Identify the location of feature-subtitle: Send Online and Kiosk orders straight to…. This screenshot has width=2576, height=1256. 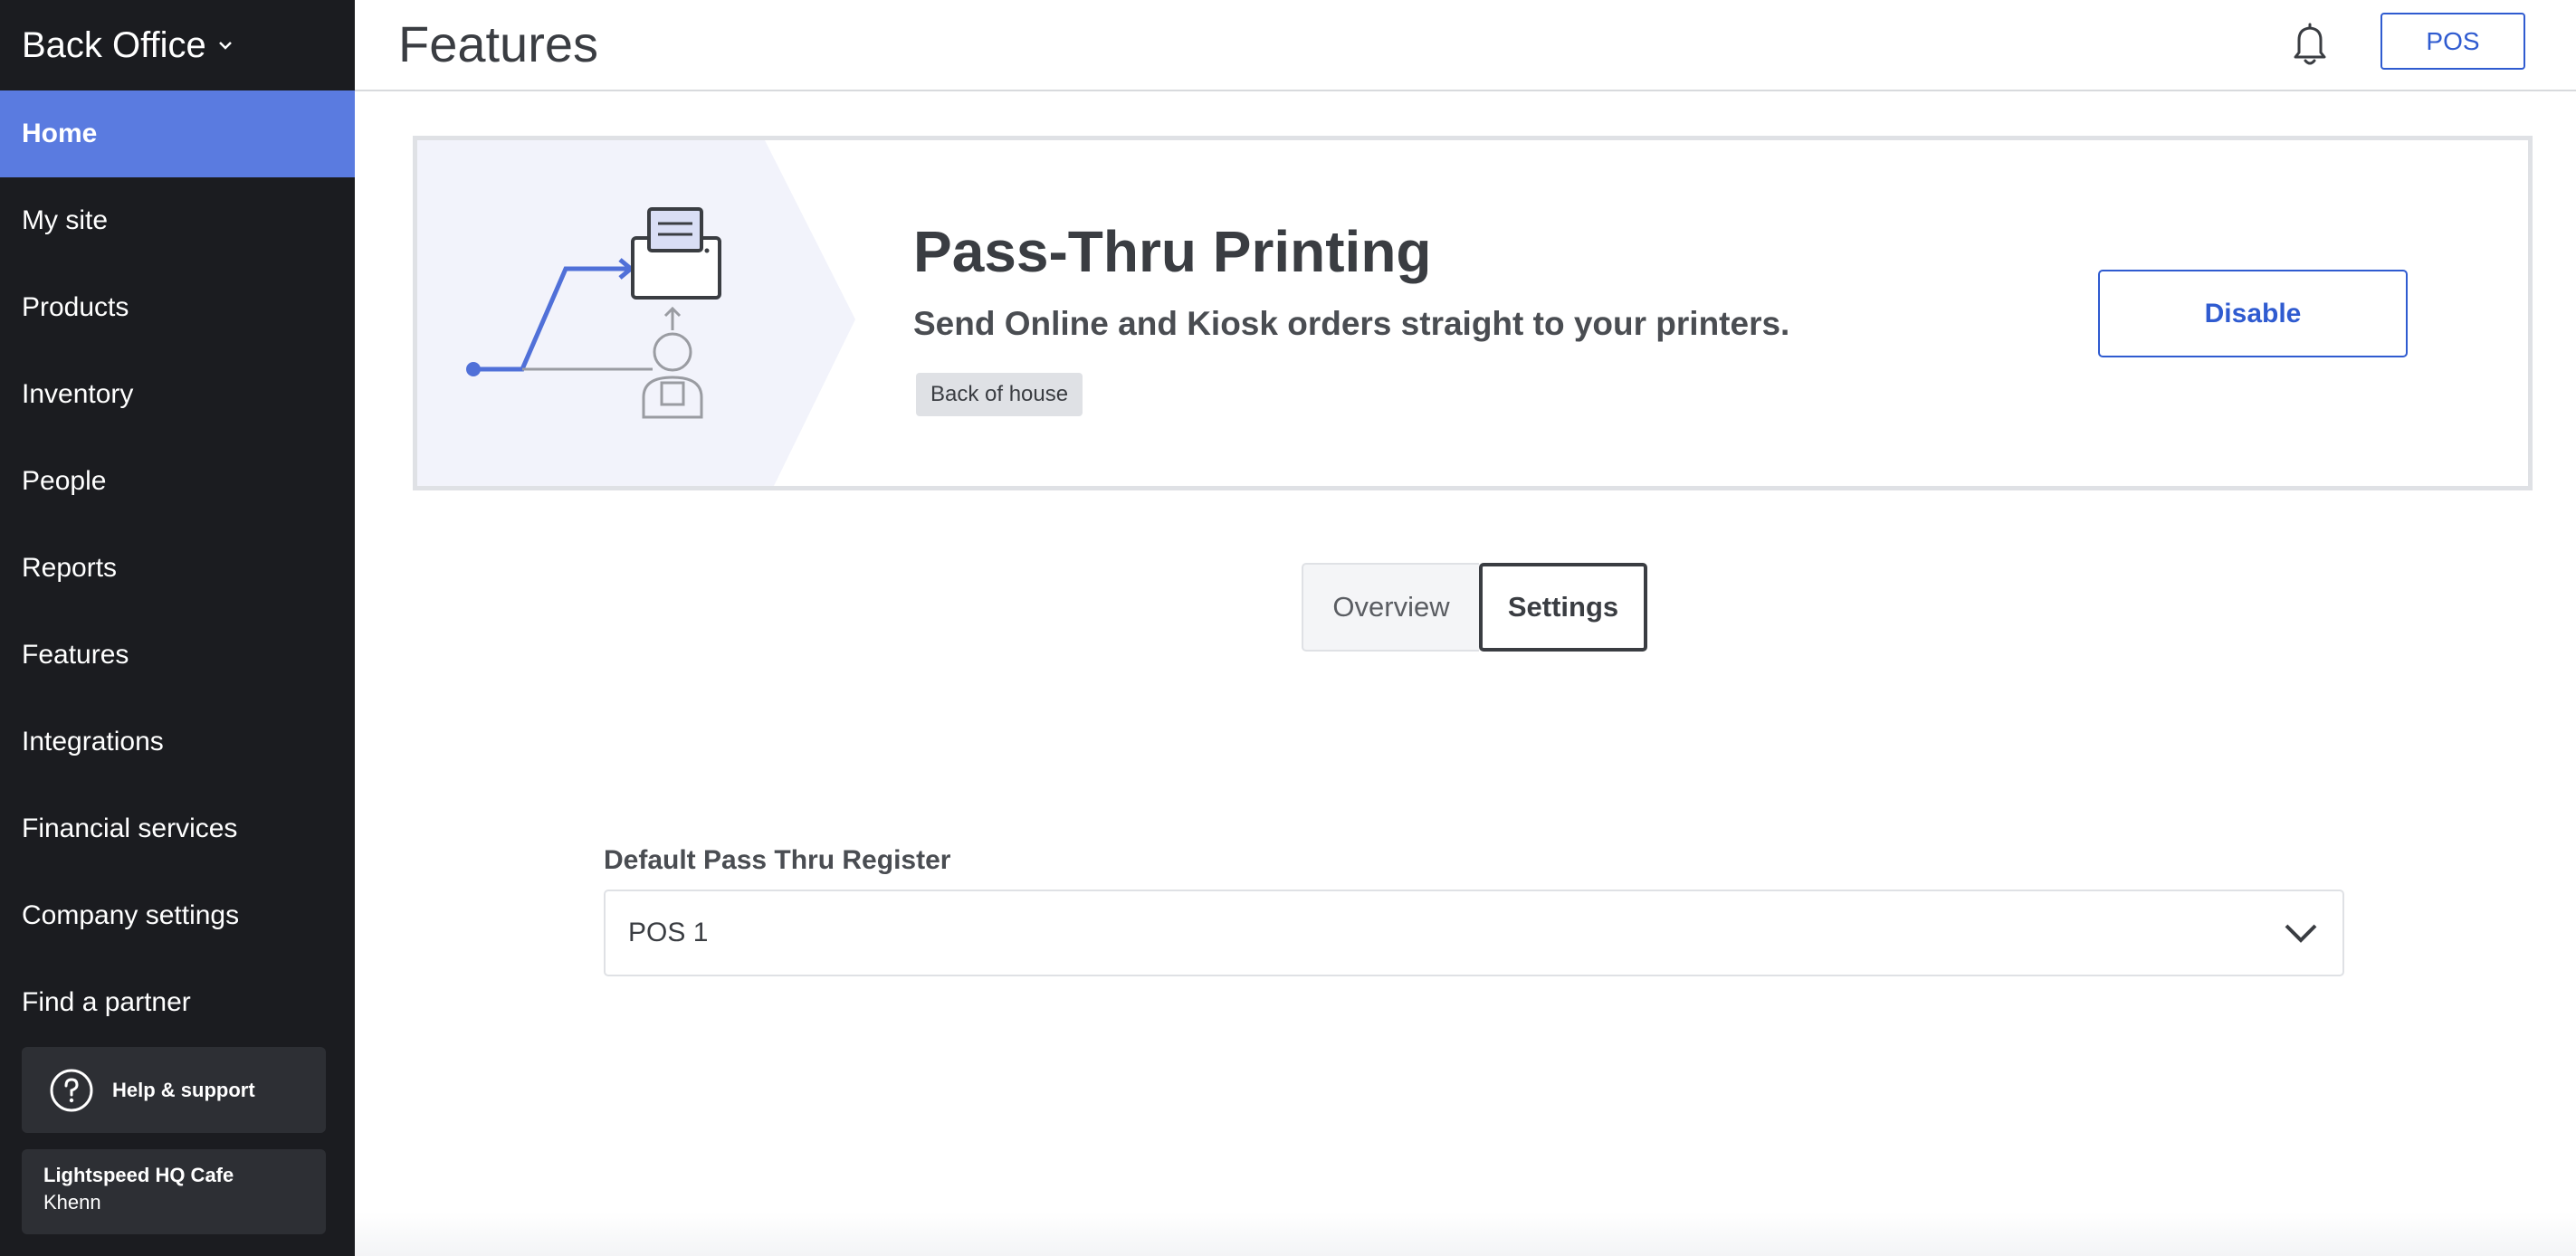
(1351, 324).